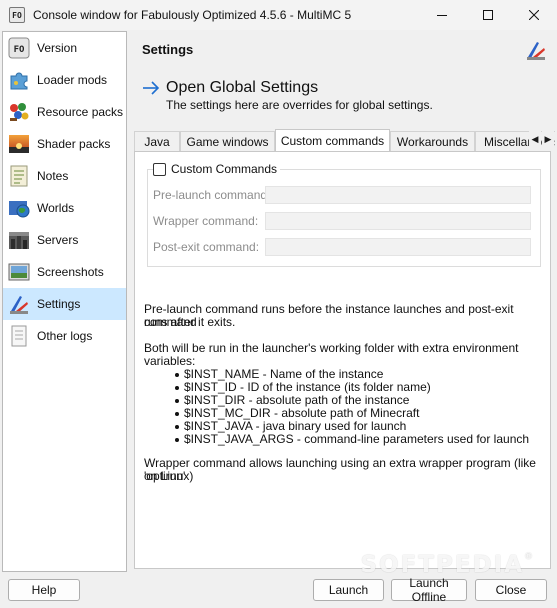 This screenshot has height=608, width=557. I want to click on custom-commands-label: Custom Commands, so click(224, 169).